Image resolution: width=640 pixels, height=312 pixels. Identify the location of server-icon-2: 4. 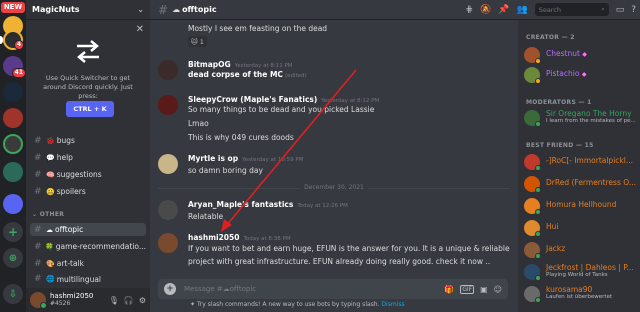
(13, 40).